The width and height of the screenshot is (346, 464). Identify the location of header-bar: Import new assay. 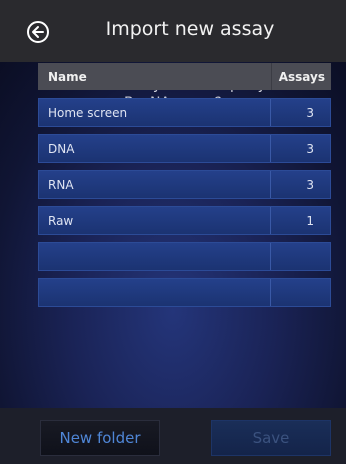
(173, 31).